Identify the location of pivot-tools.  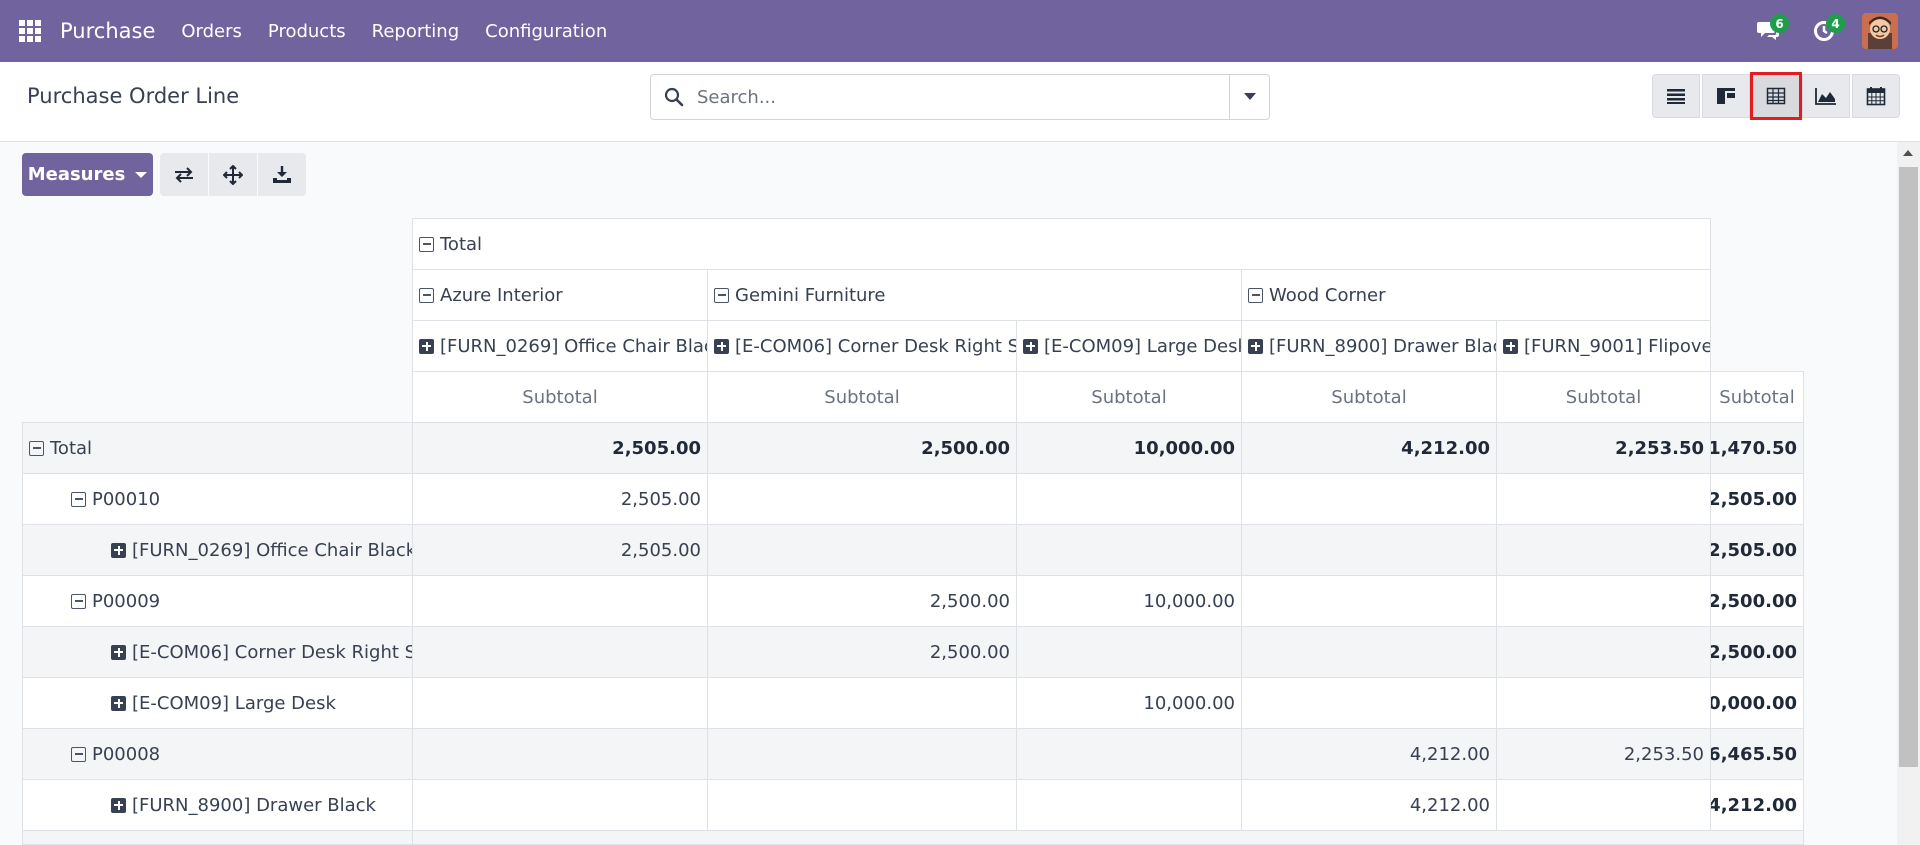
(233, 174).